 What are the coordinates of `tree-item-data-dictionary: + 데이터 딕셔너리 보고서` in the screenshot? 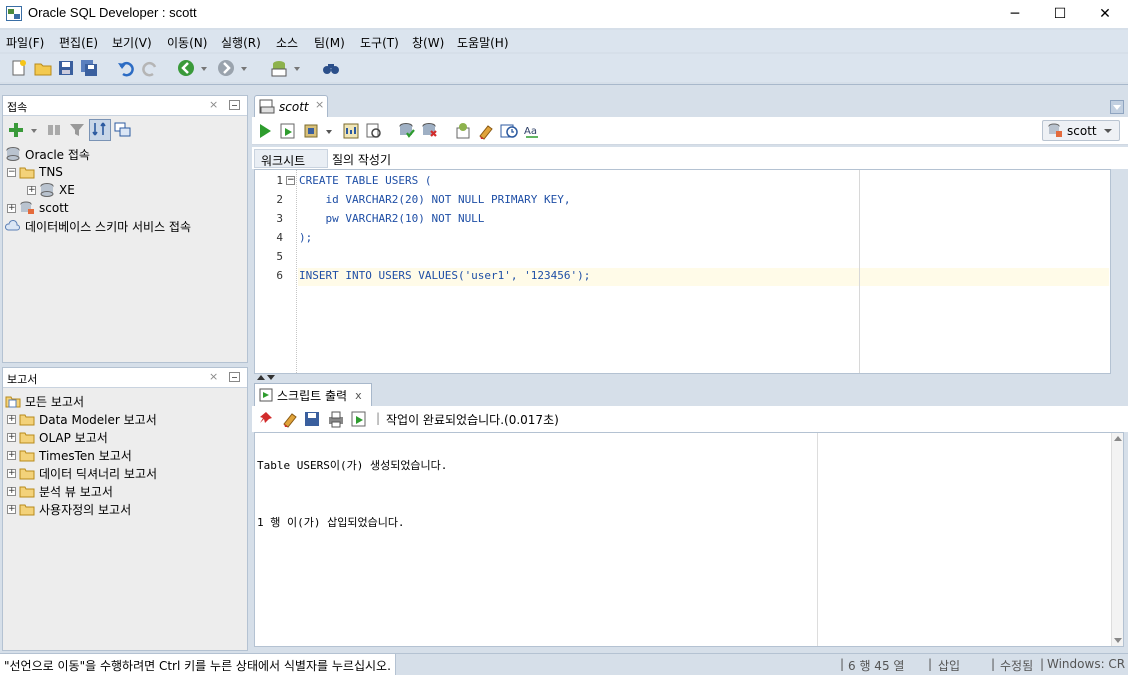 It's located at (82, 473).